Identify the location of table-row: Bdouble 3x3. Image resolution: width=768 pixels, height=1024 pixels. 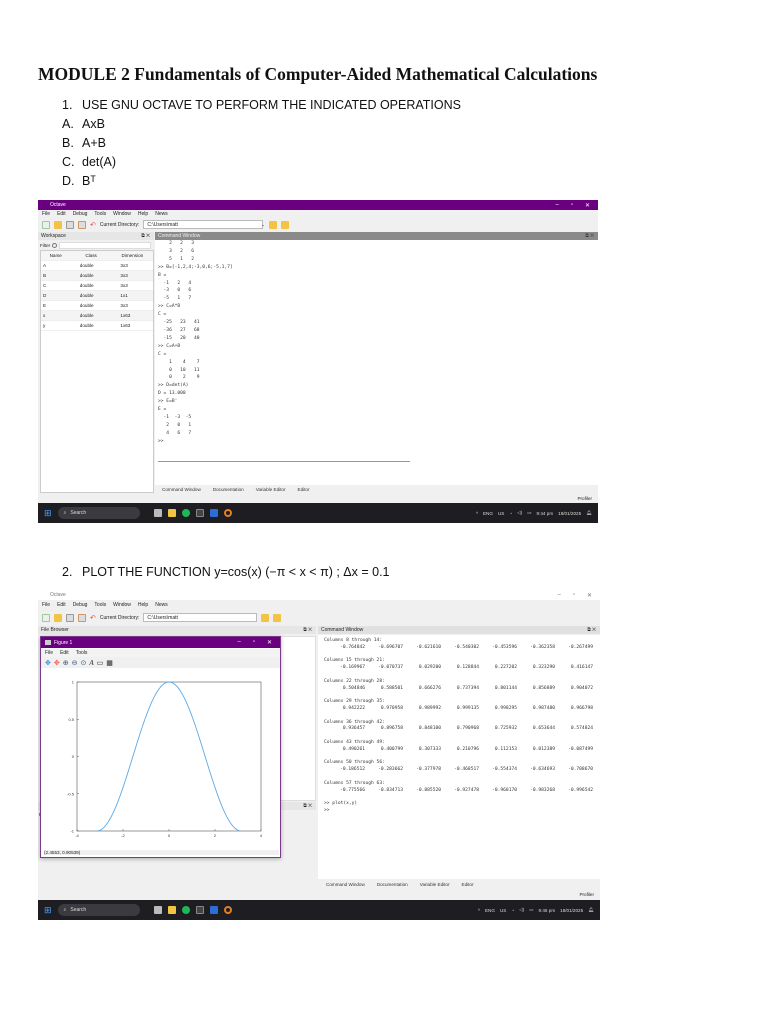
(97, 276).